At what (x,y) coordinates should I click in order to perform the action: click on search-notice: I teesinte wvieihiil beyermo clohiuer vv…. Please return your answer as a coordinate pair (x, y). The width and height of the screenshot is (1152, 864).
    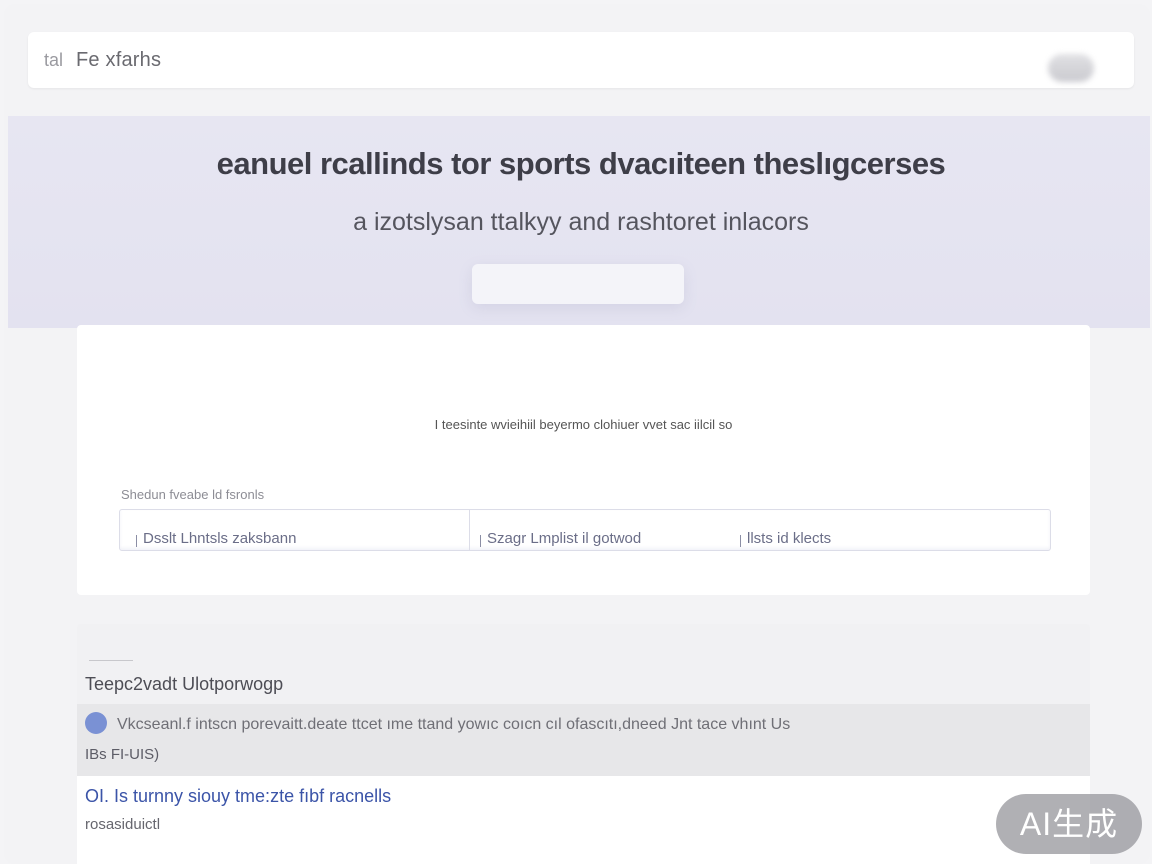
    Looking at the image, I should click on (583, 424).